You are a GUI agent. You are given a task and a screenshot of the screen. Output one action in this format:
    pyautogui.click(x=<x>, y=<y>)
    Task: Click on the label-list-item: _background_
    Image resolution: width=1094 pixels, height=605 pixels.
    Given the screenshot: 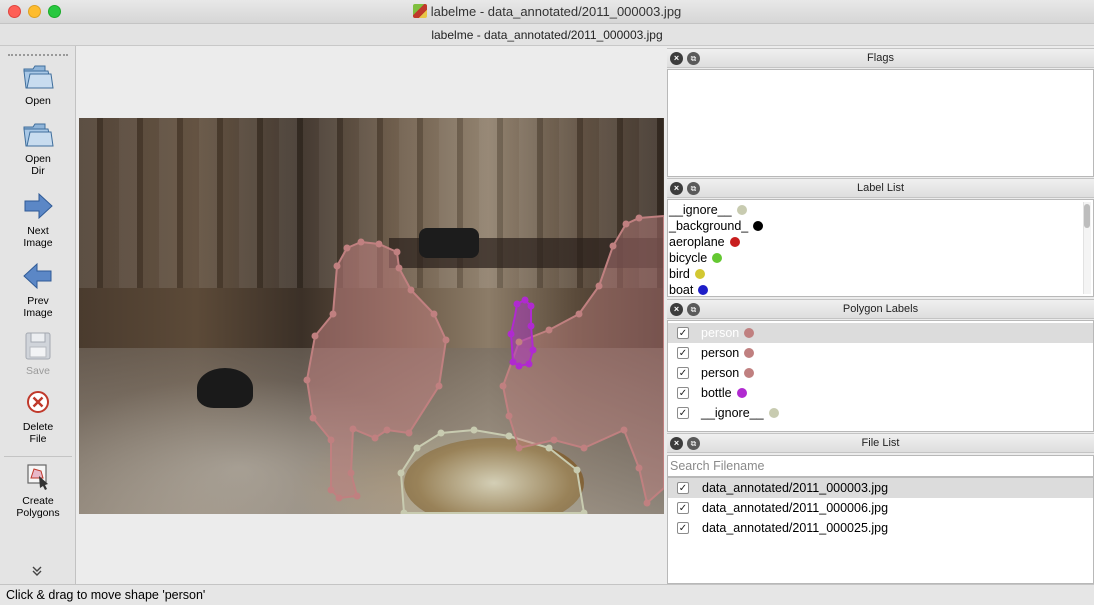 What is the action you would take?
    pyautogui.click(x=880, y=226)
    